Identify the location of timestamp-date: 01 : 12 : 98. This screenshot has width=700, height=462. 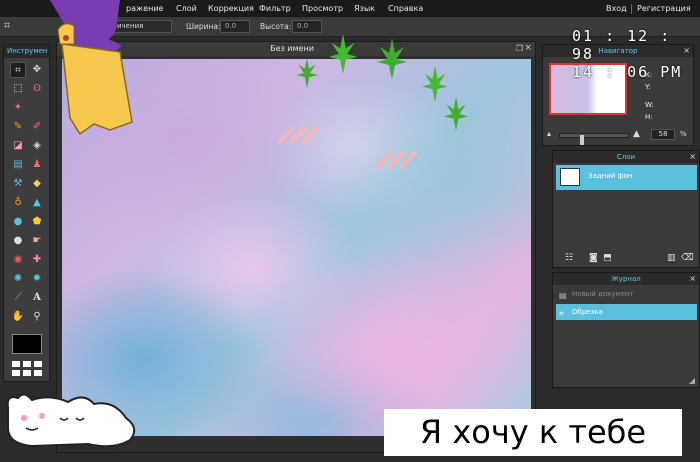
(622, 45).